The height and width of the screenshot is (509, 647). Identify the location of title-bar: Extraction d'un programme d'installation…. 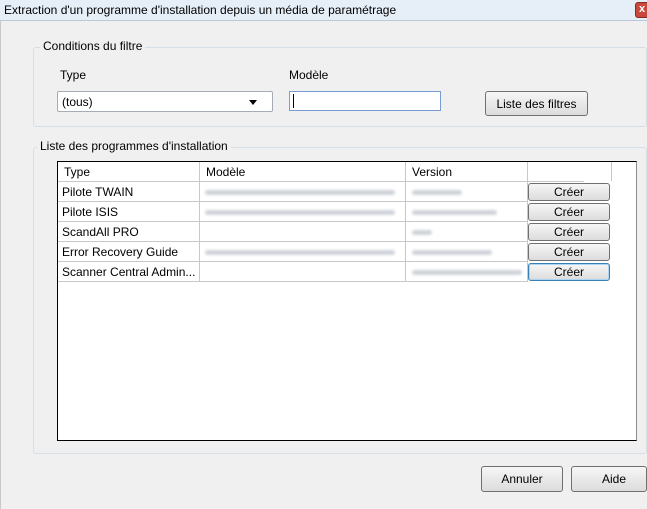
(323, 10).